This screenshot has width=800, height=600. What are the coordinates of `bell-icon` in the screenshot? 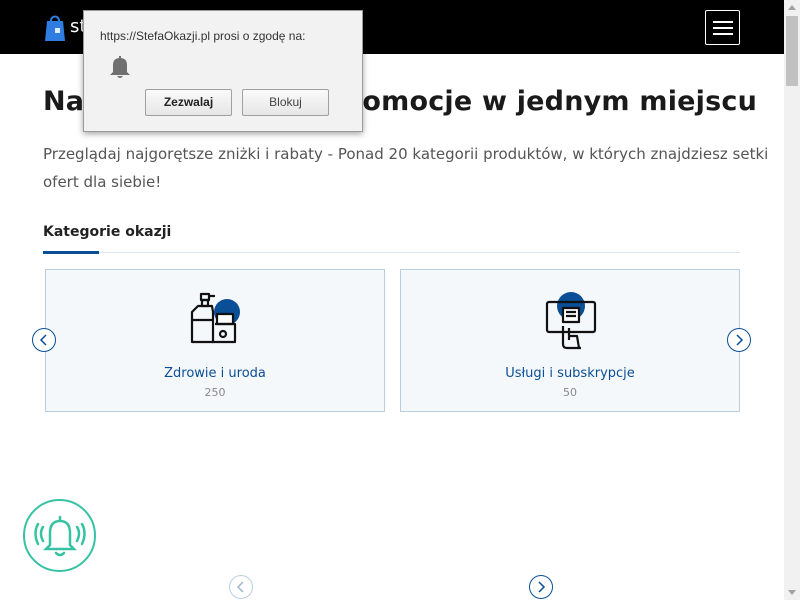 It's located at (120, 67).